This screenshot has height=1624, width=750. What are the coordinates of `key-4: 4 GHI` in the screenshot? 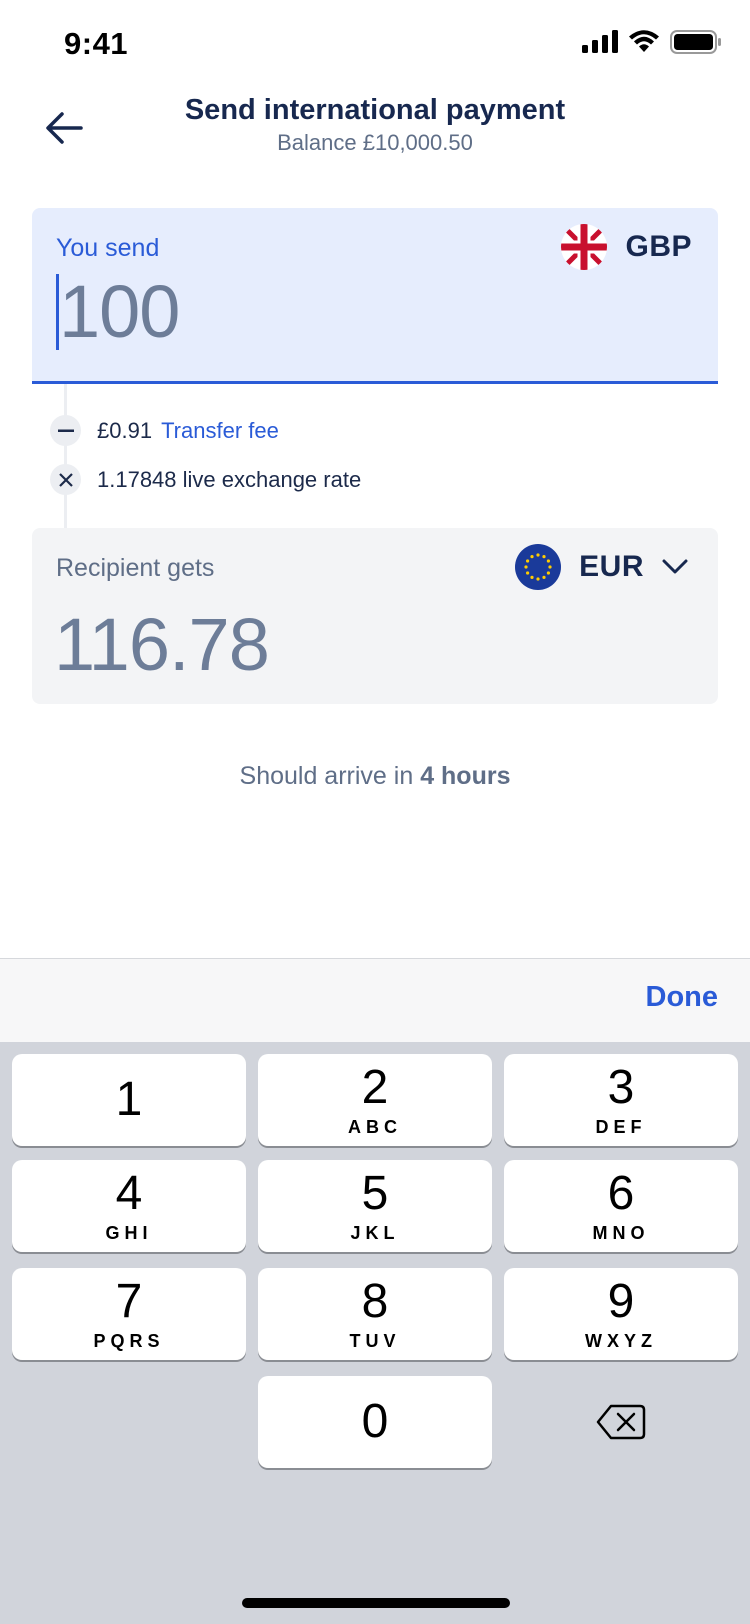 It's located at (129, 1206).